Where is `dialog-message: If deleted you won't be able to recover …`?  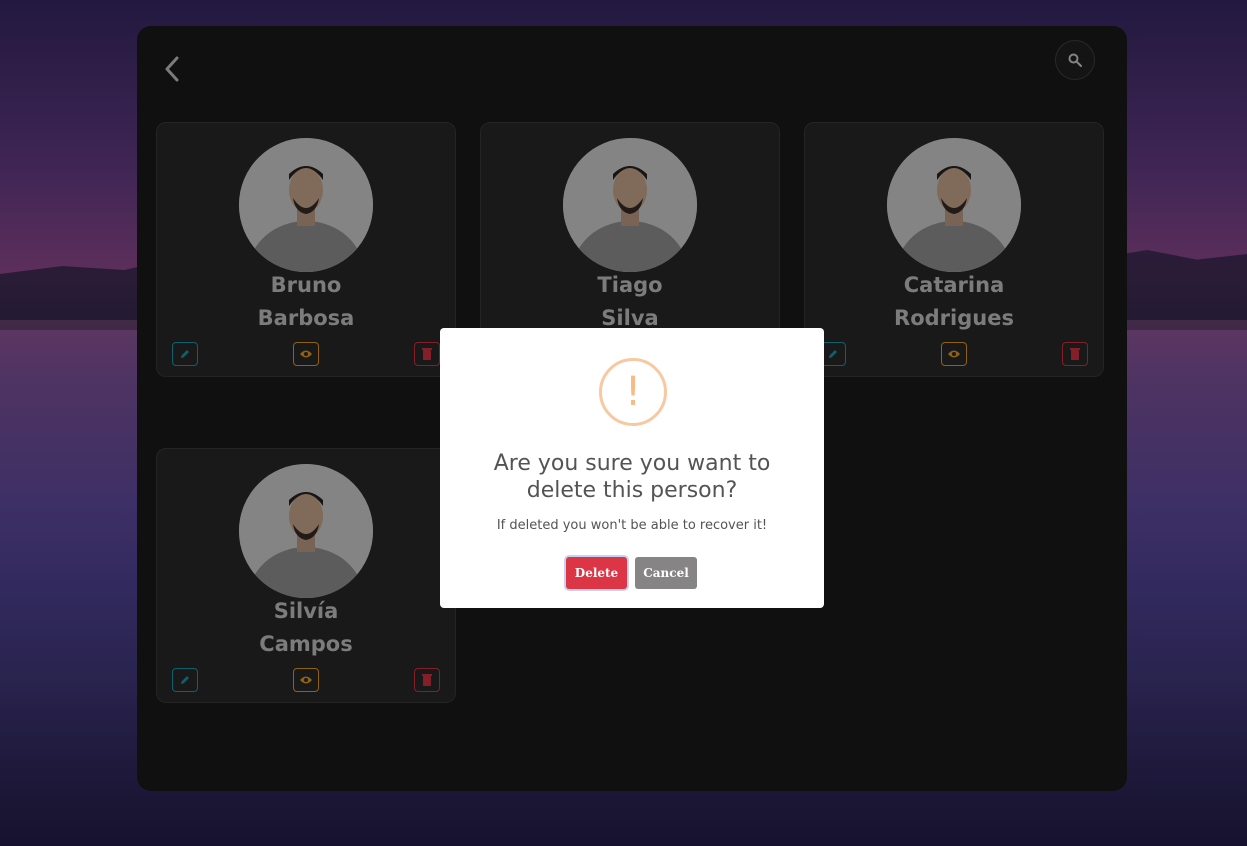 dialog-message: If deleted you won't be able to recover … is located at coordinates (632, 525).